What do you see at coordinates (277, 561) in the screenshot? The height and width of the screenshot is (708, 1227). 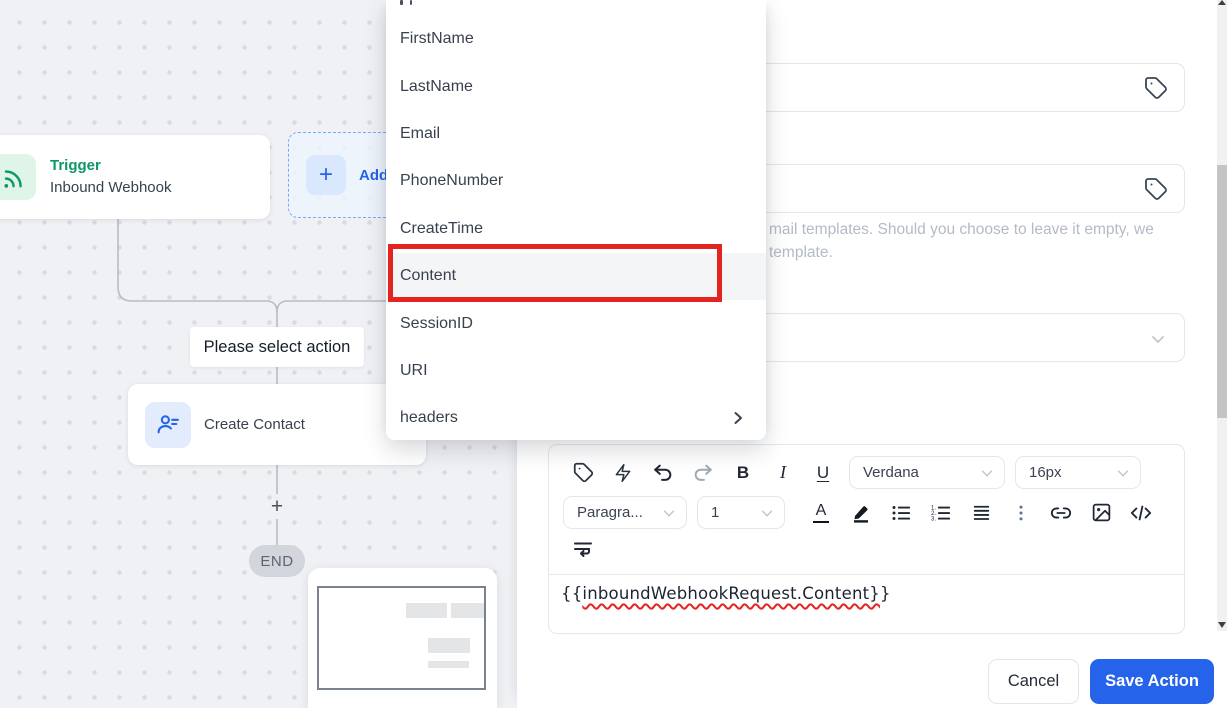 I see `end-node: END` at bounding box center [277, 561].